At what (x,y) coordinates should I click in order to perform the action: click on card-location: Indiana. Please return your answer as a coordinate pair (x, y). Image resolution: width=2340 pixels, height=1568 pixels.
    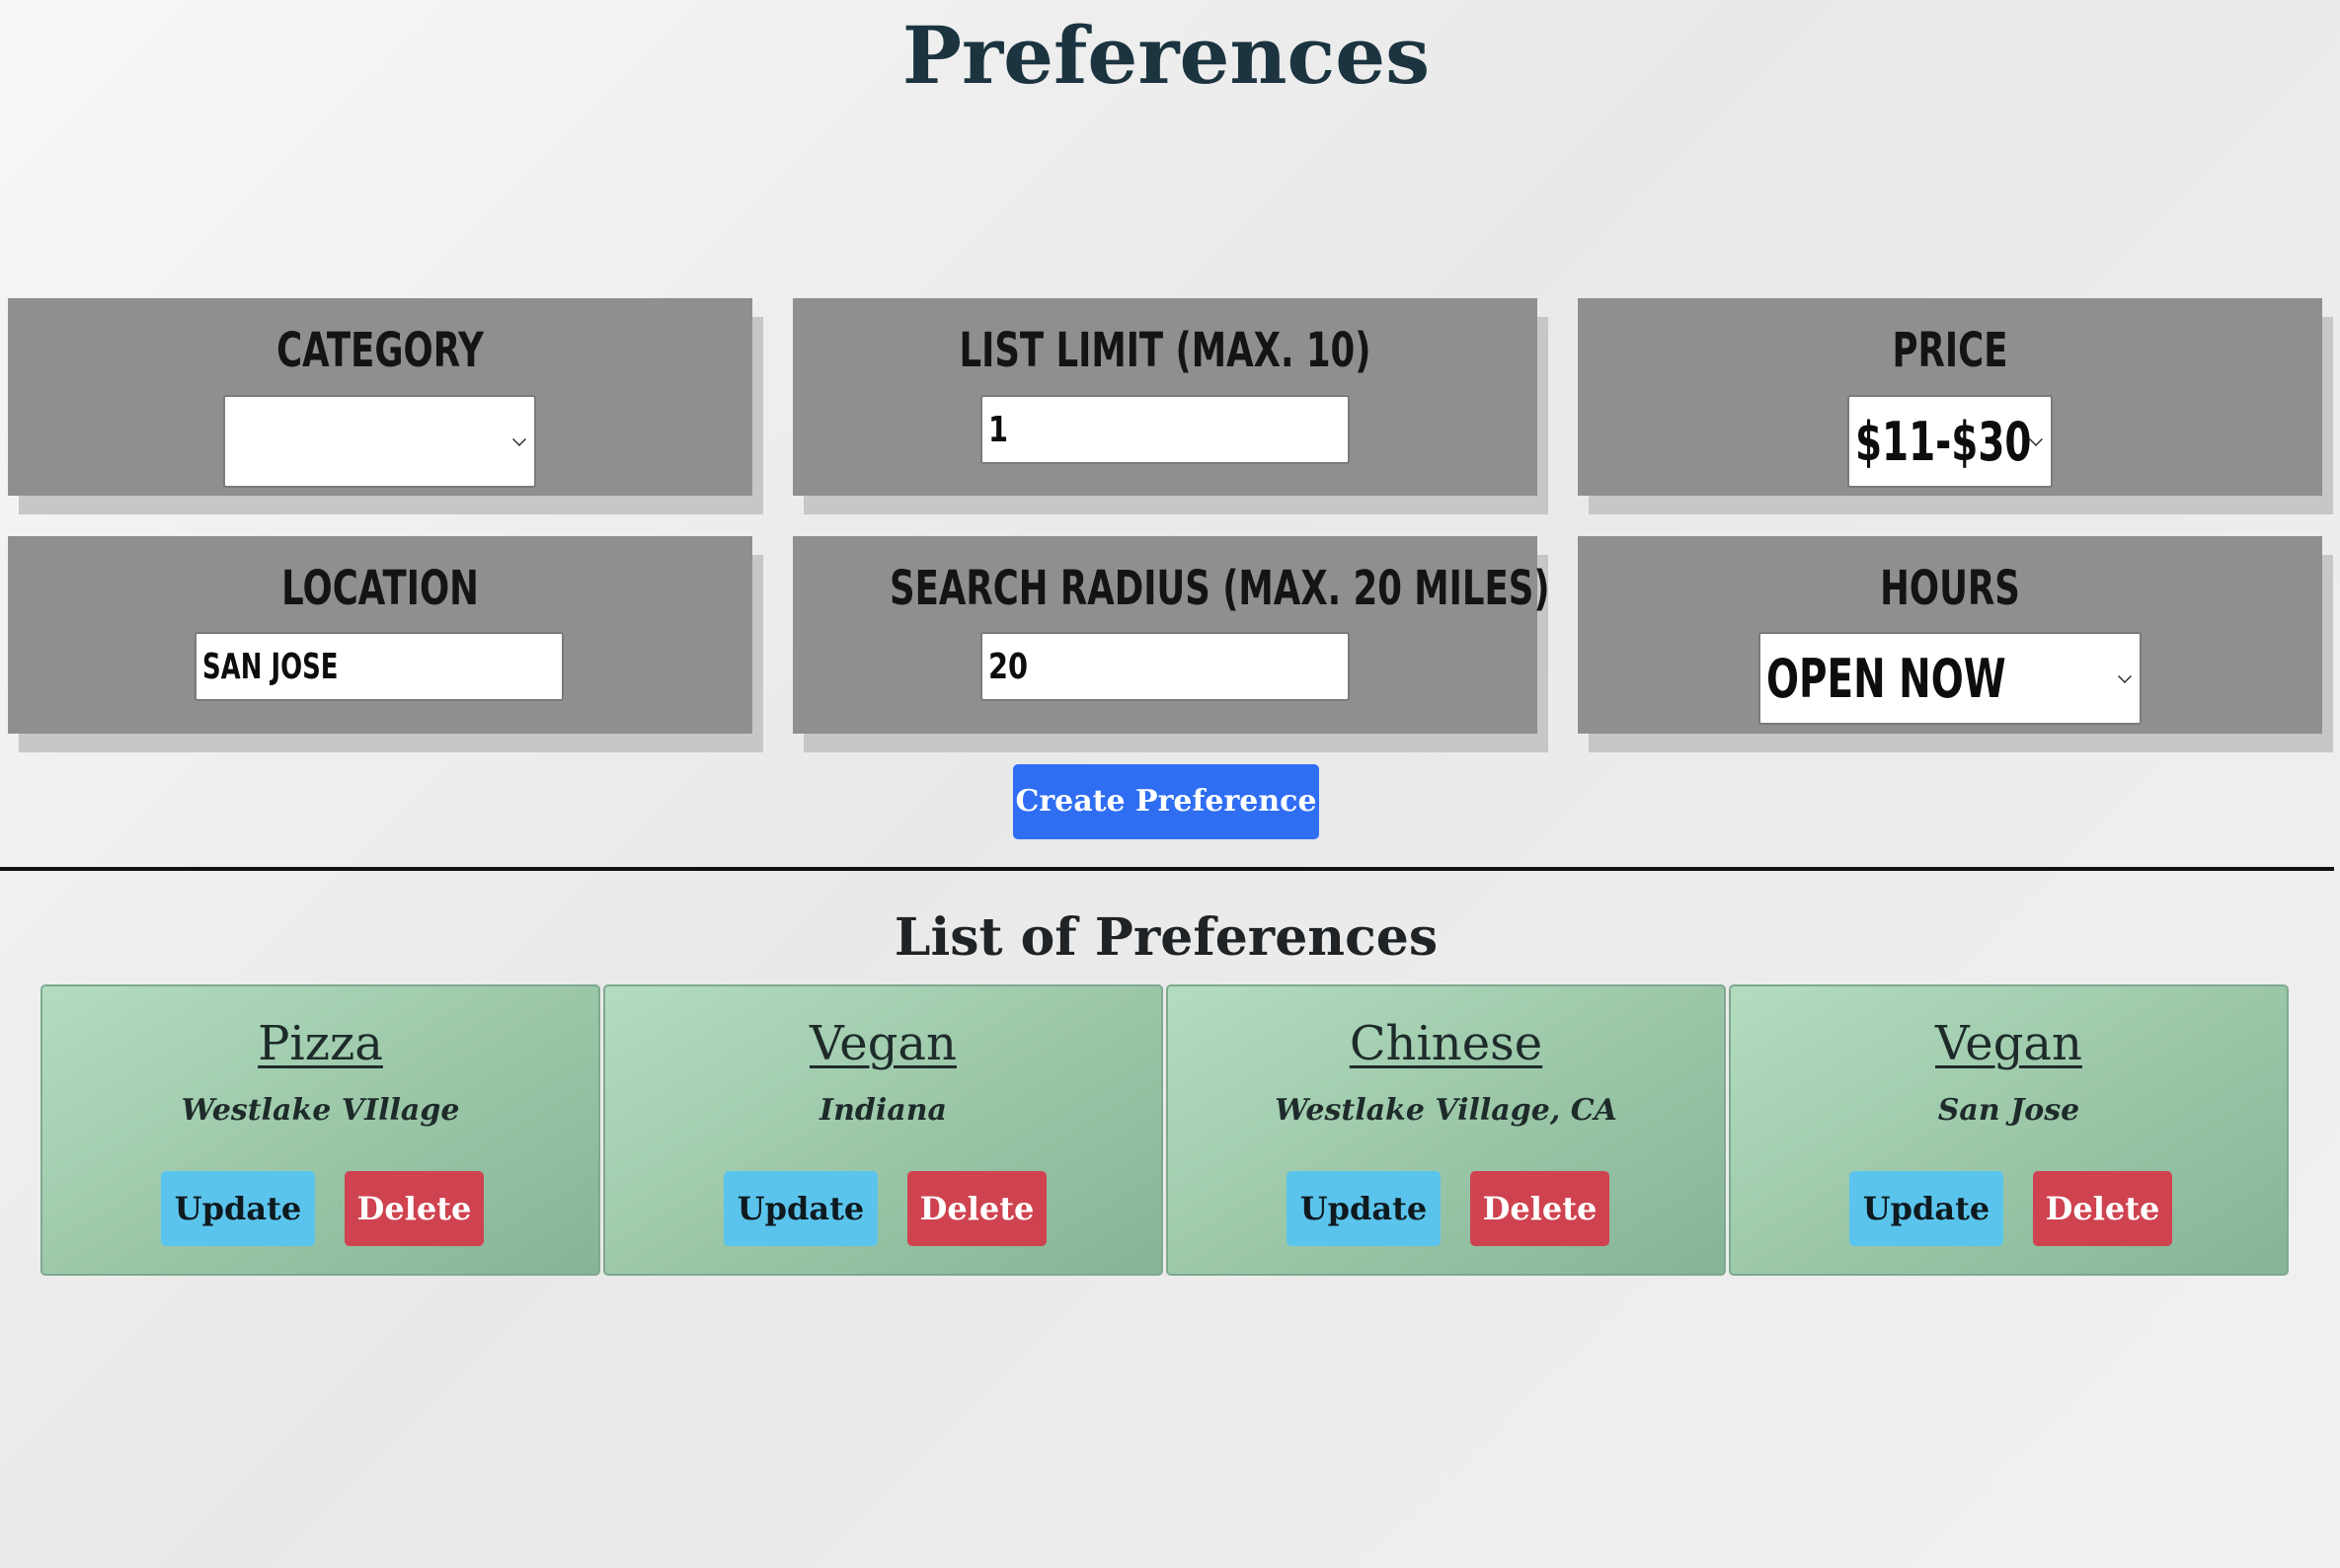
    Looking at the image, I should click on (883, 1110).